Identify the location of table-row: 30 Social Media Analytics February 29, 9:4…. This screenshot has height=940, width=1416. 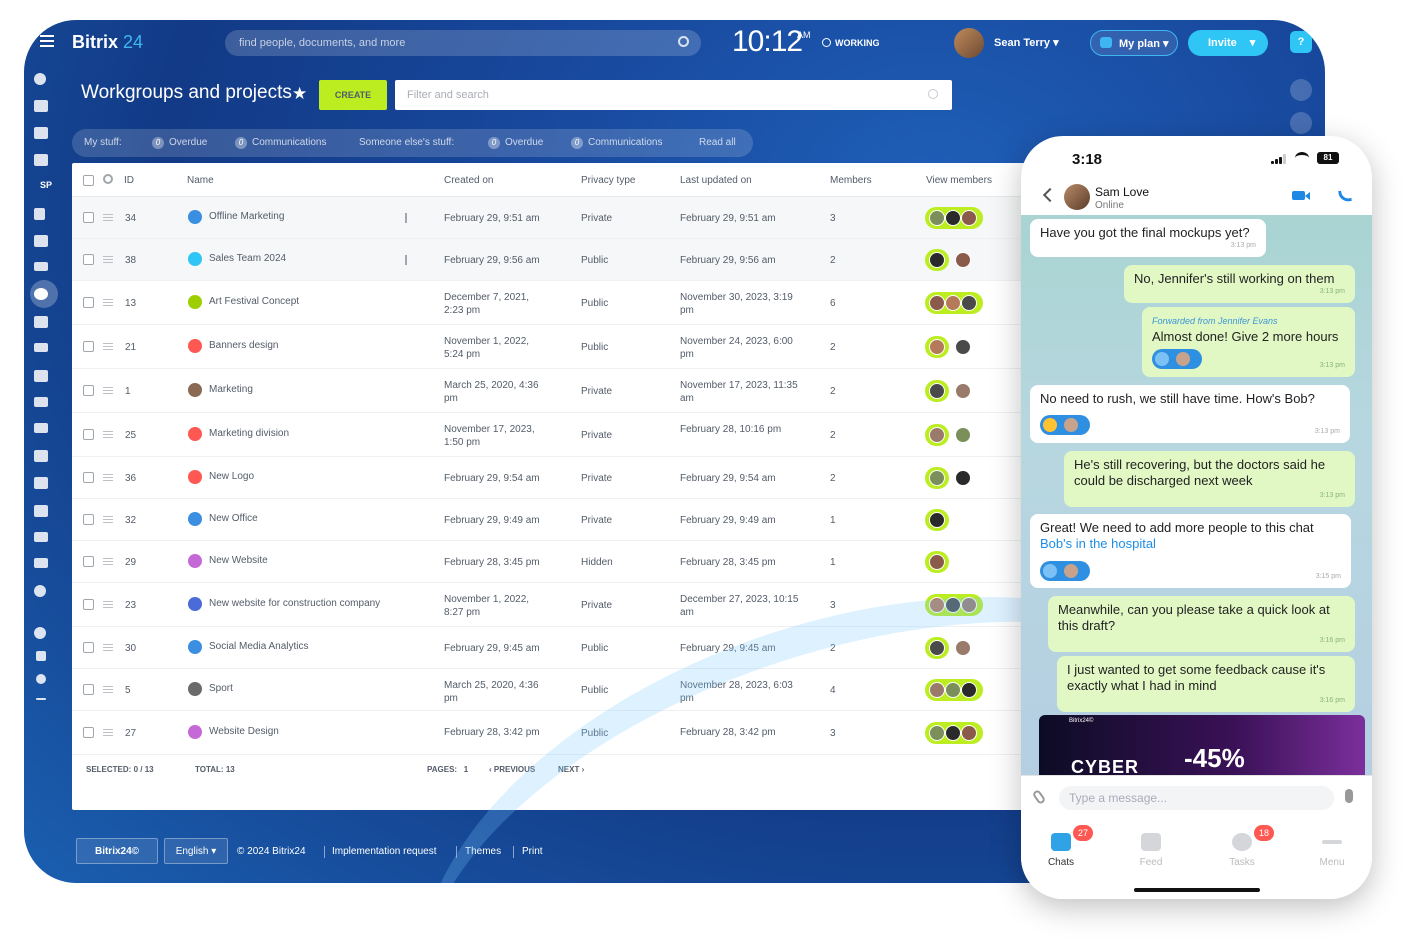
(582, 648).